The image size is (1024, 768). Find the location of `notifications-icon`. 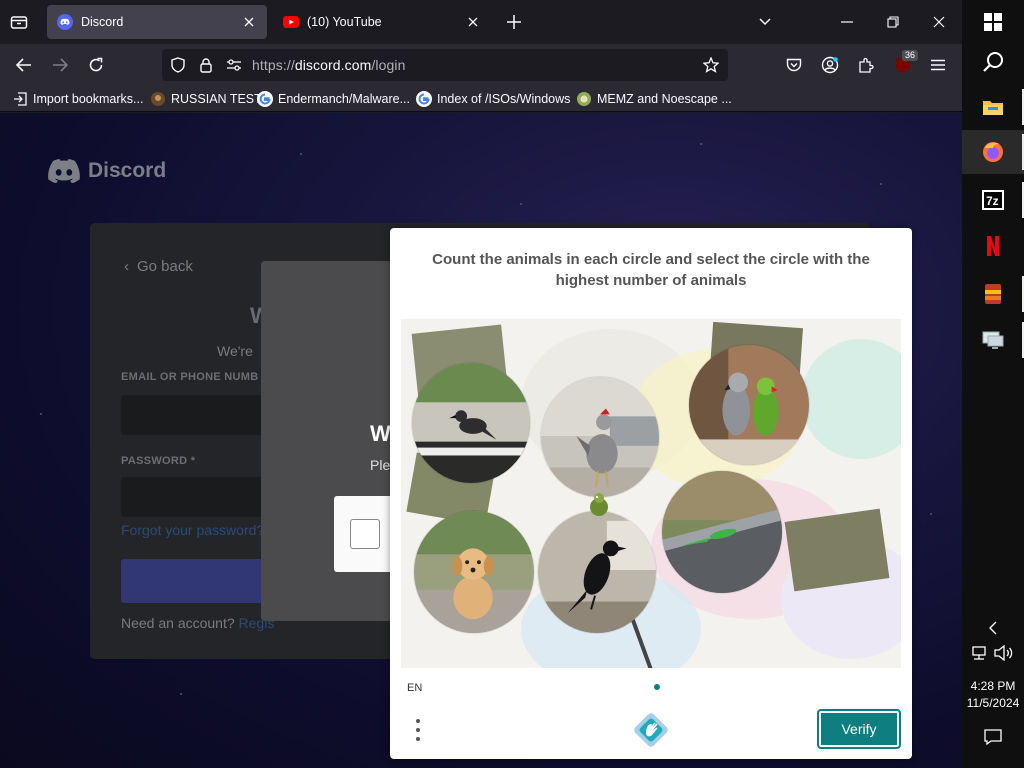

notifications-icon is located at coordinates (994, 738).